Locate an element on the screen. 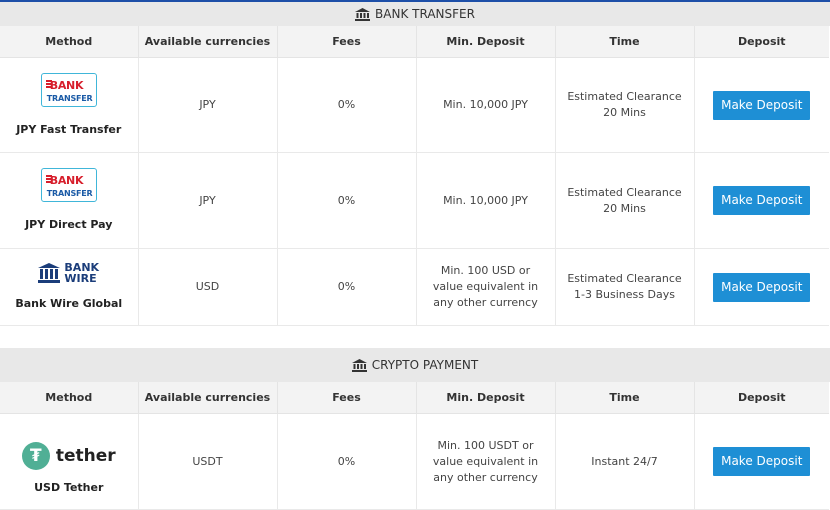 The width and height of the screenshot is (830, 510). method-cell: ₮ tether USD Tether is located at coordinates (69, 461).